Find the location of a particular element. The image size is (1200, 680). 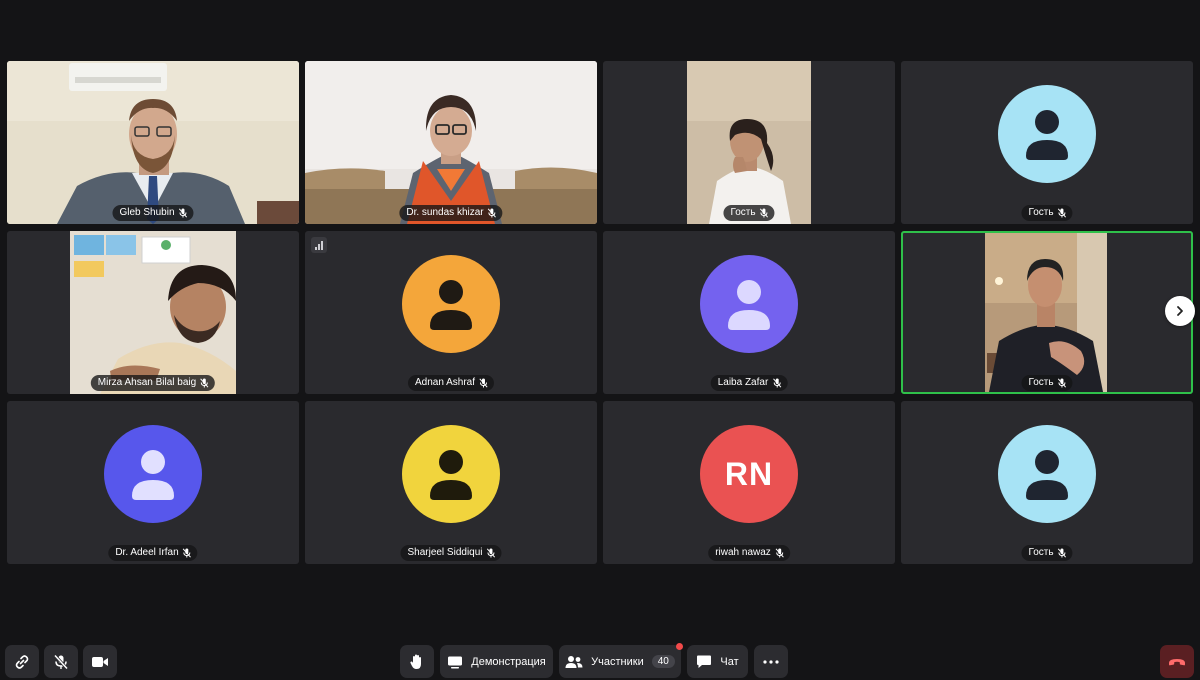

participant-tile: Mirza Ahsan Bilal baig is located at coordinates (153, 312).